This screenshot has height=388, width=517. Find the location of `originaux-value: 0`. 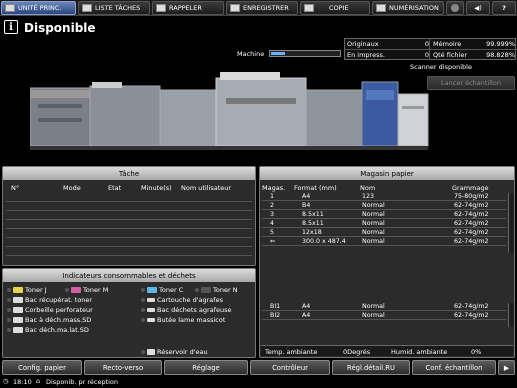

originaux-value: 0 is located at coordinates (426, 44).